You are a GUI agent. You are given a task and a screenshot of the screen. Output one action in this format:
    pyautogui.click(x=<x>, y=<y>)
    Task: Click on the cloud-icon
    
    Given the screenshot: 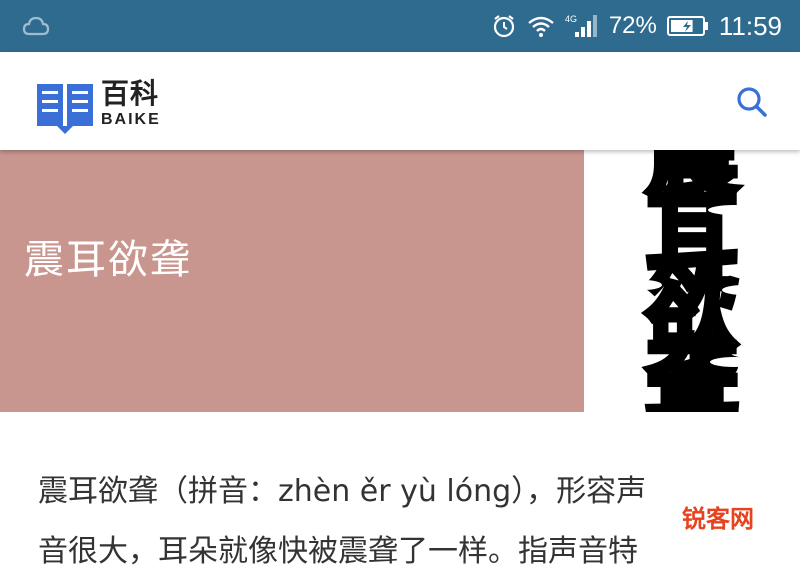 What is the action you would take?
    pyautogui.click(x=36, y=26)
    